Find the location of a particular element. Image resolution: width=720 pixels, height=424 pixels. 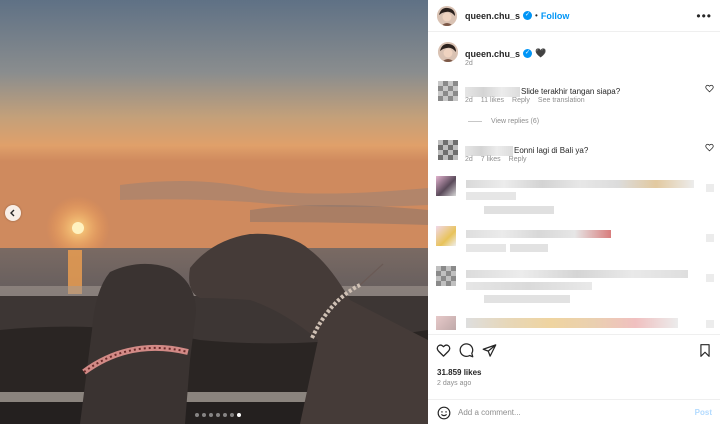

post-actions: 31.859 likes 2 days ago Post is located at coordinates (574, 379).